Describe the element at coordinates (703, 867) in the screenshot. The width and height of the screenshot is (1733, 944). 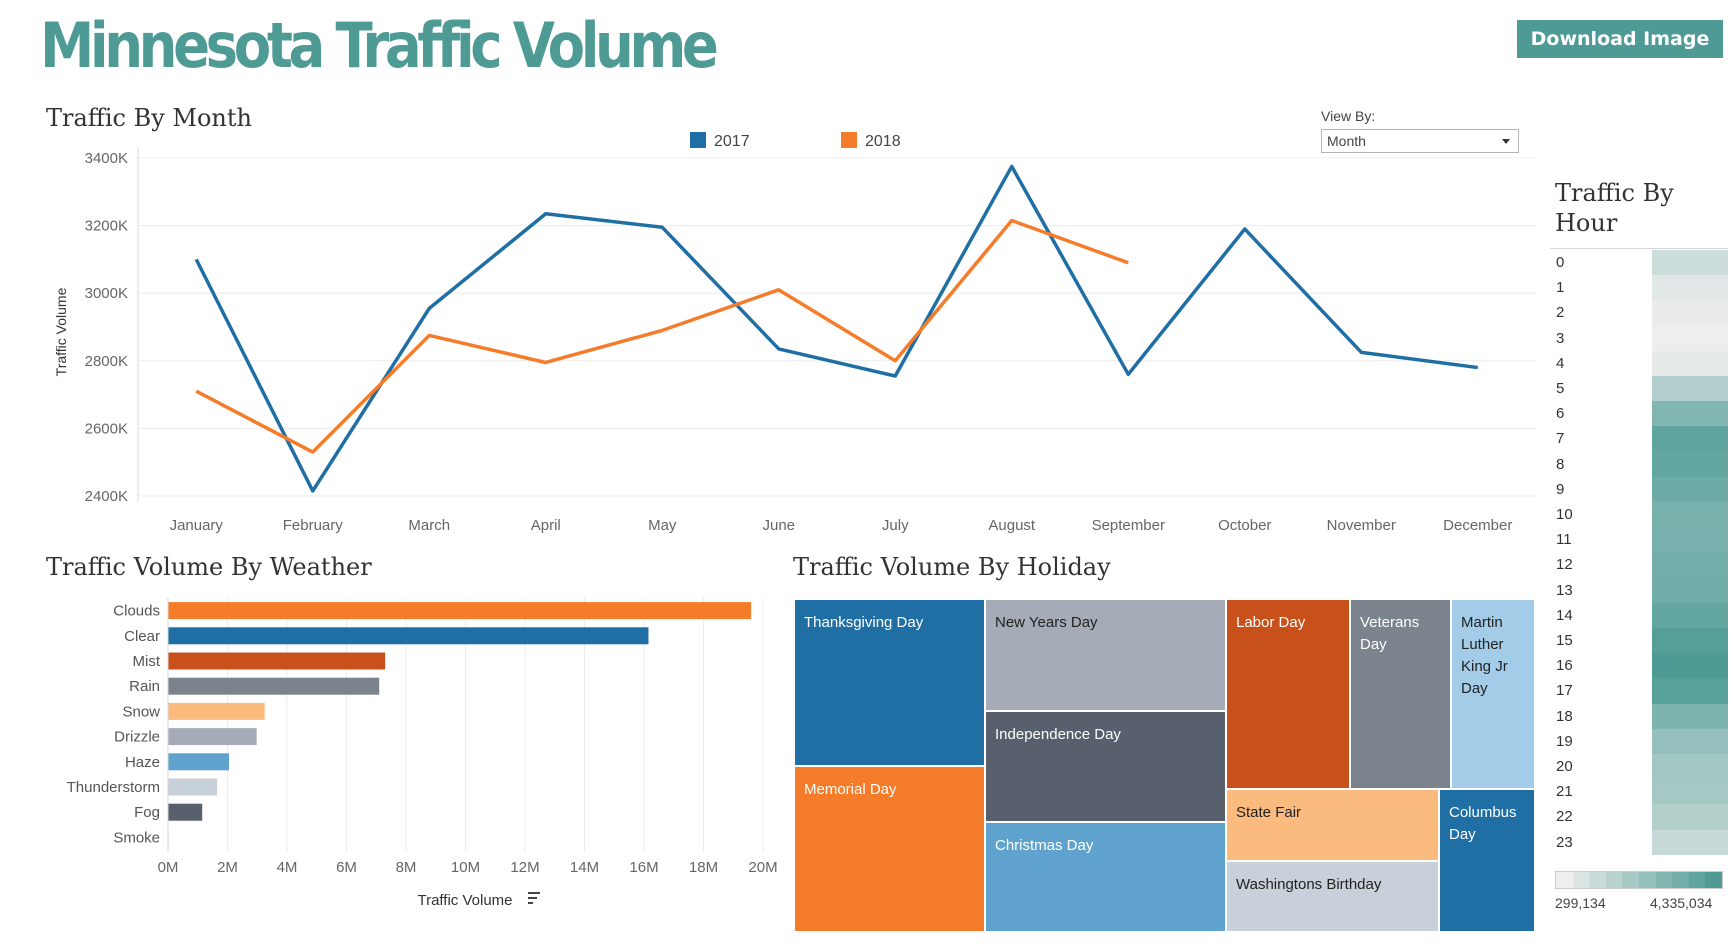
I see `x-tick-label: 18M` at that location.